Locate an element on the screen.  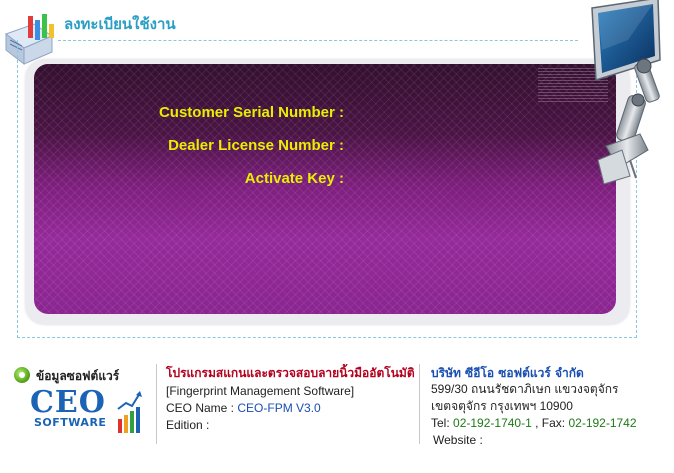
tel-label: Tel: is located at coordinates (440, 423).